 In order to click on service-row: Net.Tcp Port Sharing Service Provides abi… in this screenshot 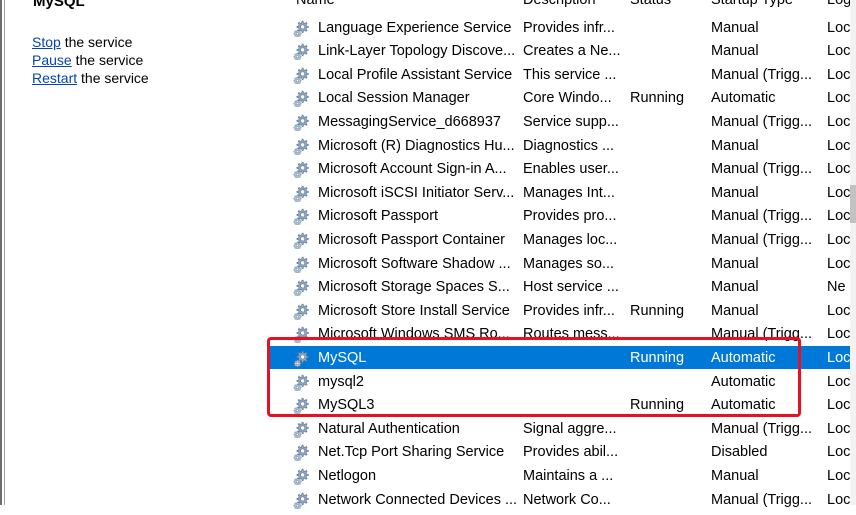, I will do `click(562, 452)`.